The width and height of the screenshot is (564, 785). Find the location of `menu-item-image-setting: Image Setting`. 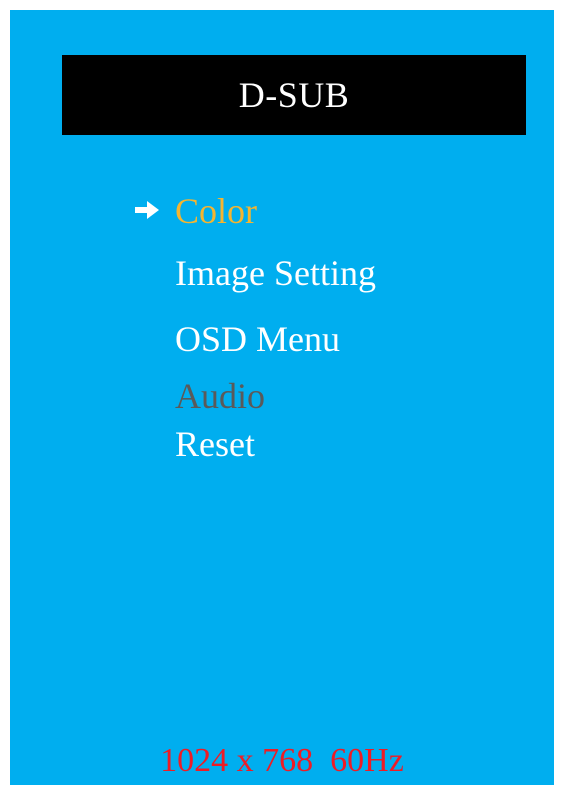

menu-item-image-setting: Image Setting is located at coordinates (275, 273).